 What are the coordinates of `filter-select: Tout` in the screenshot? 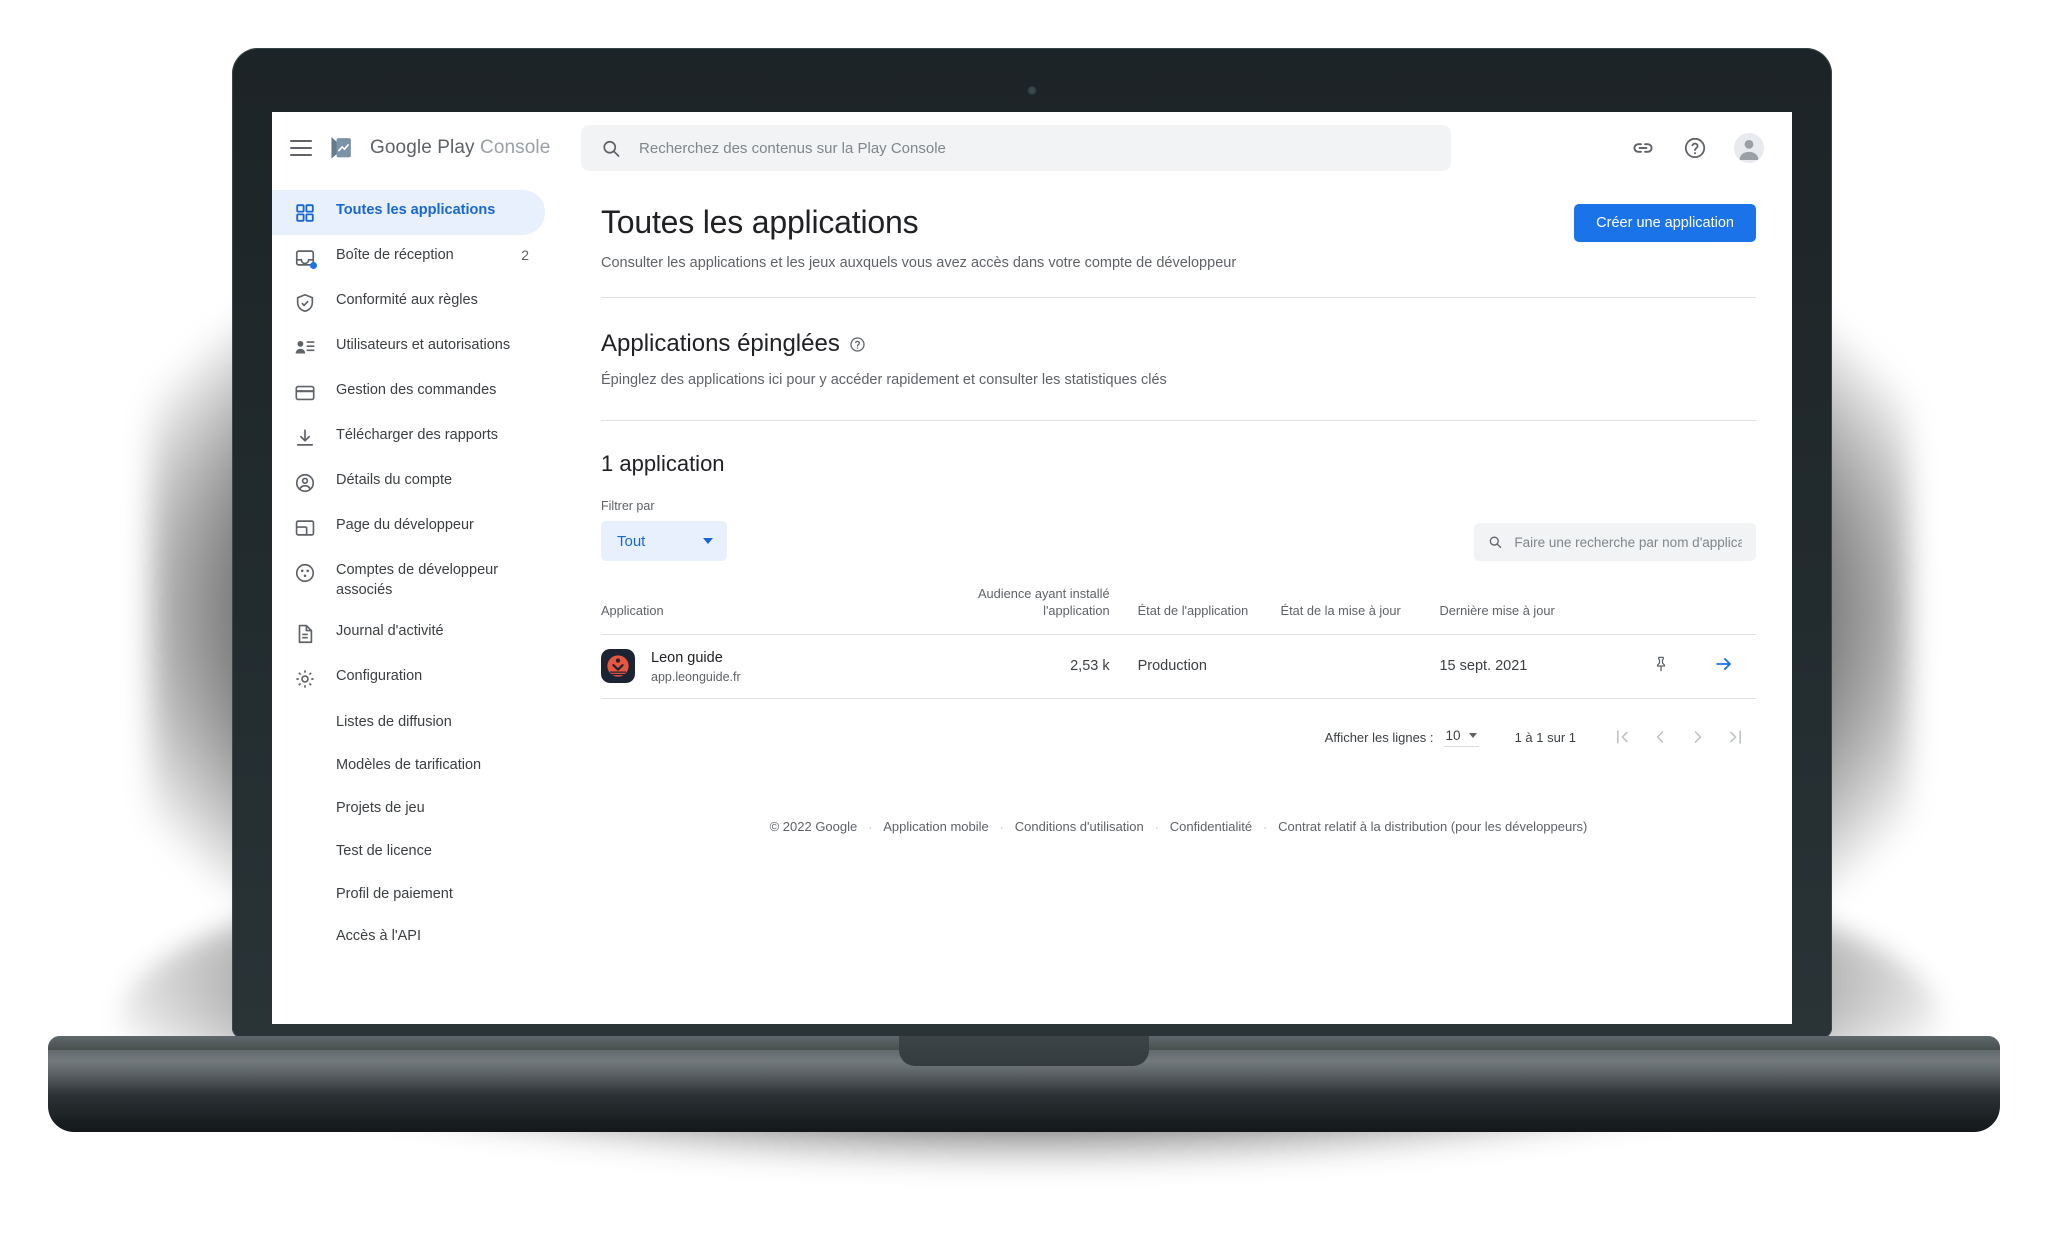 It's located at (664, 541).